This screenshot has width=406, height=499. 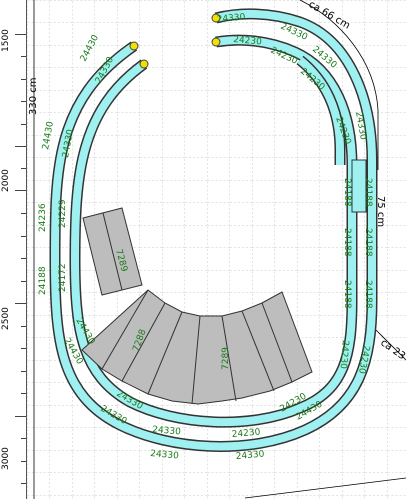 What do you see at coordinates (33, 96) in the screenshot?
I see `dimension-width-label: 330 cm` at bounding box center [33, 96].